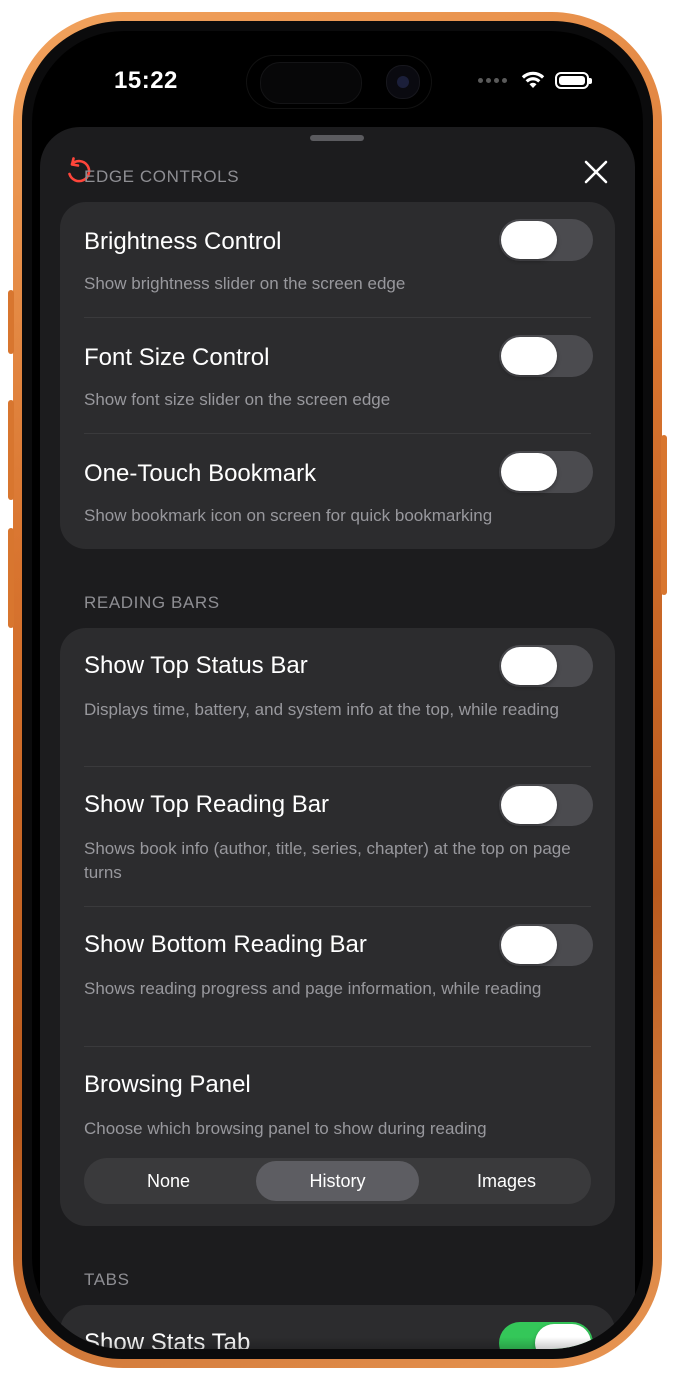 This screenshot has height=1380, width=675. I want to click on row-title: Show Bottom Reading Bar, so click(225, 944).